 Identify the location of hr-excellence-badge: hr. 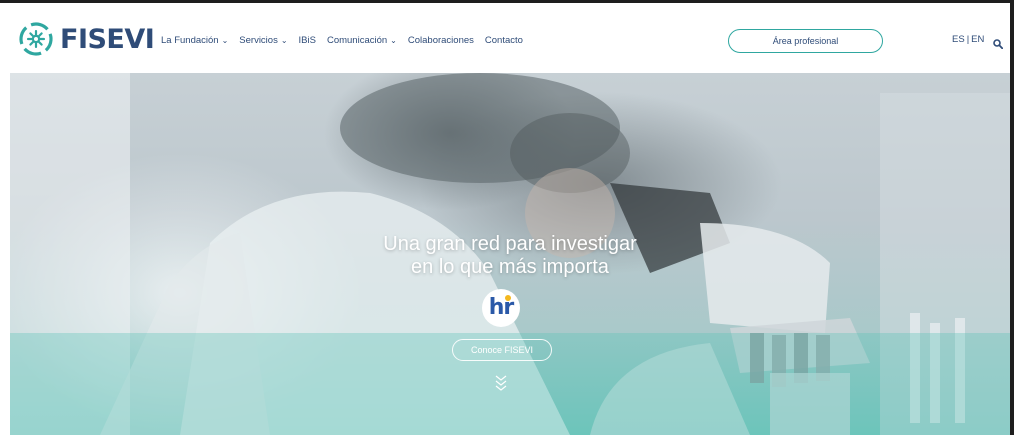
(501, 308).